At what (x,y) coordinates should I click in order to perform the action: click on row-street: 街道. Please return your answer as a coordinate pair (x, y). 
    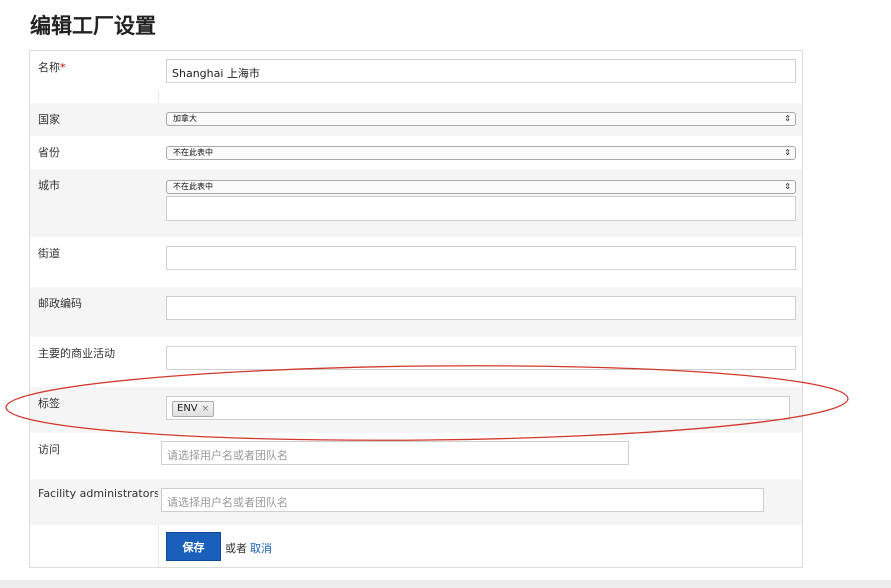
    Looking at the image, I should click on (416, 262).